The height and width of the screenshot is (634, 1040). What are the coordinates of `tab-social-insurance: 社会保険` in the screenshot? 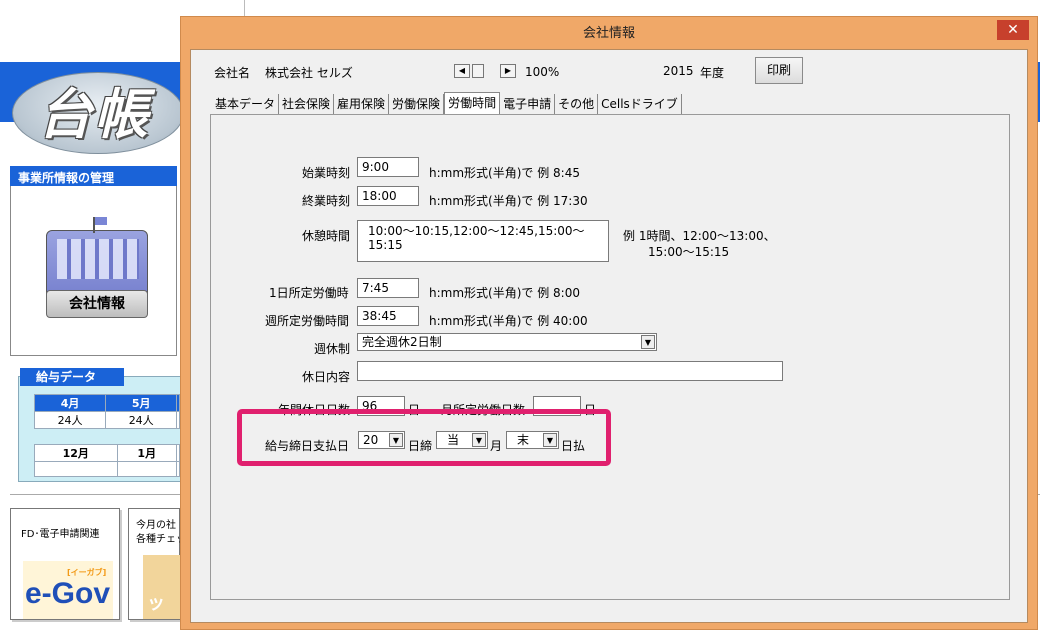 It's located at (307, 104).